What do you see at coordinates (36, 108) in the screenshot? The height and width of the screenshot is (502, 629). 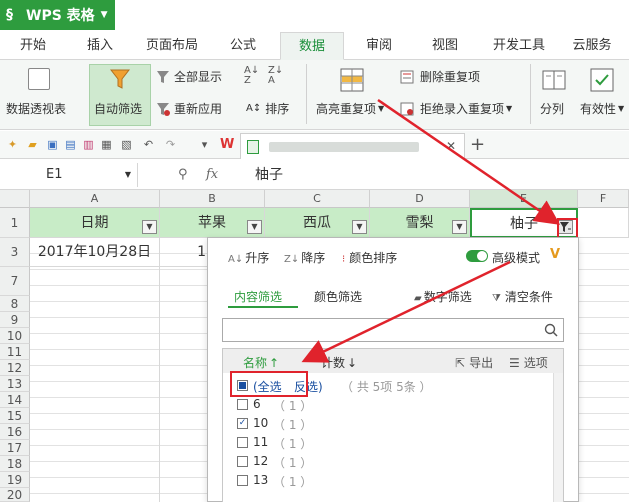 I see `pivot-table-button: 数据透视表` at bounding box center [36, 108].